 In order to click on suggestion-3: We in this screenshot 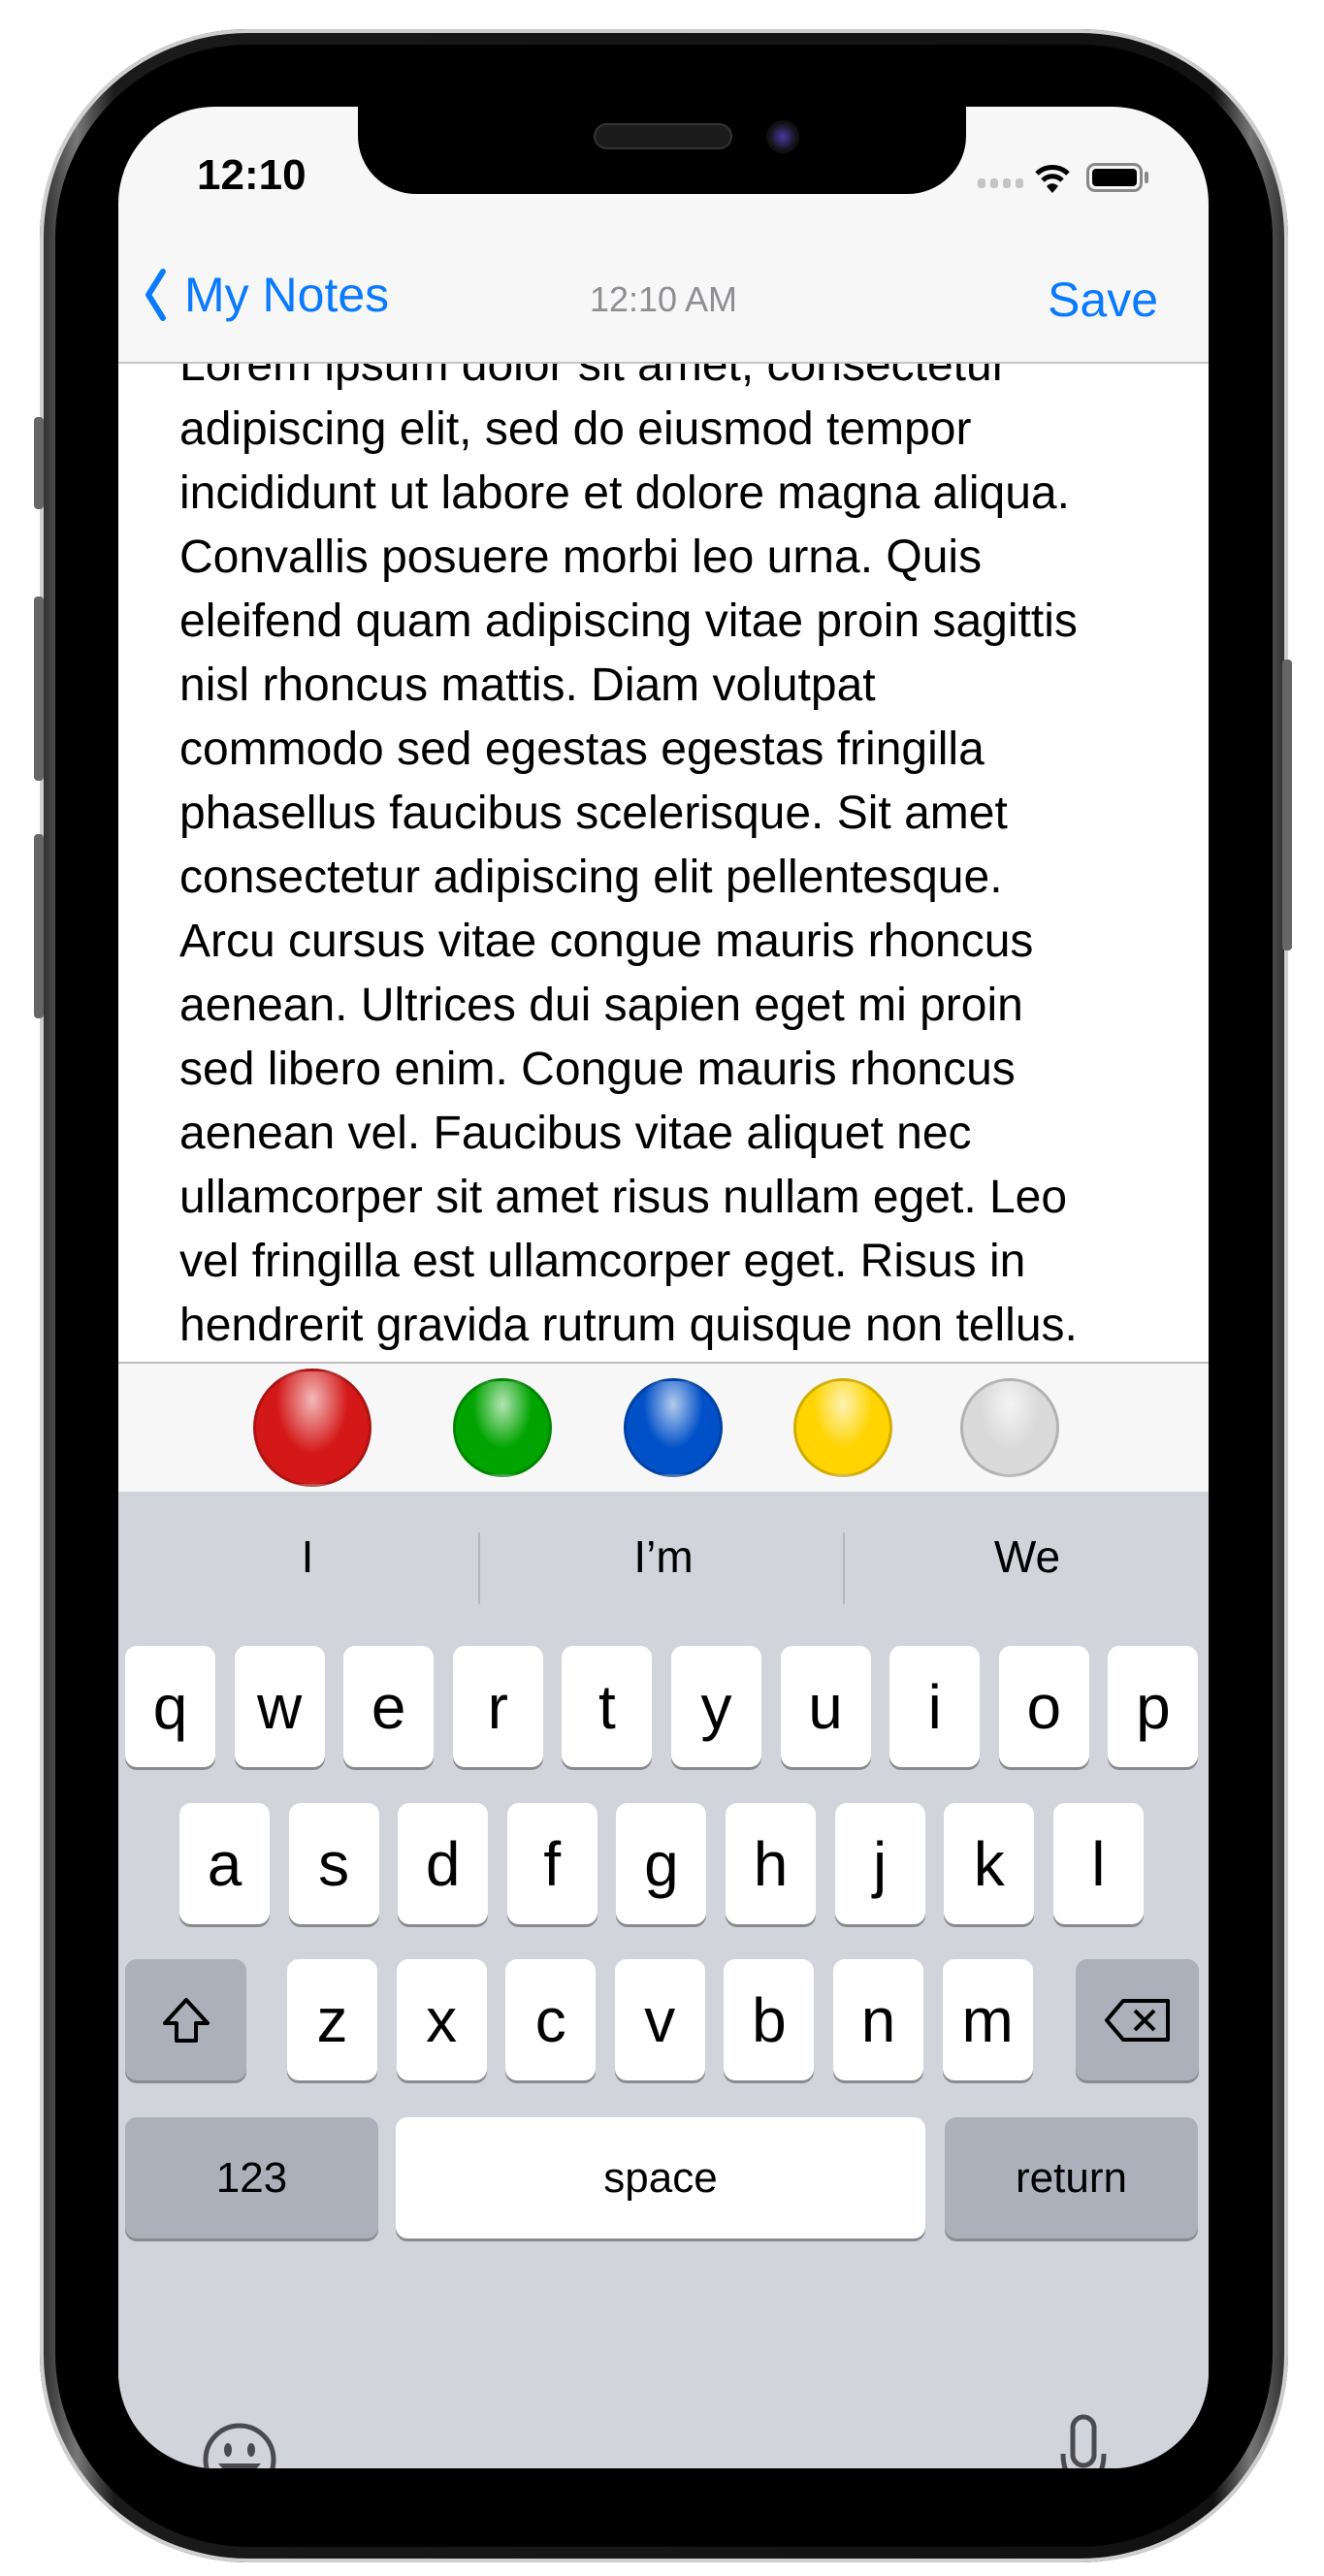, I will do `click(1027, 1556)`.